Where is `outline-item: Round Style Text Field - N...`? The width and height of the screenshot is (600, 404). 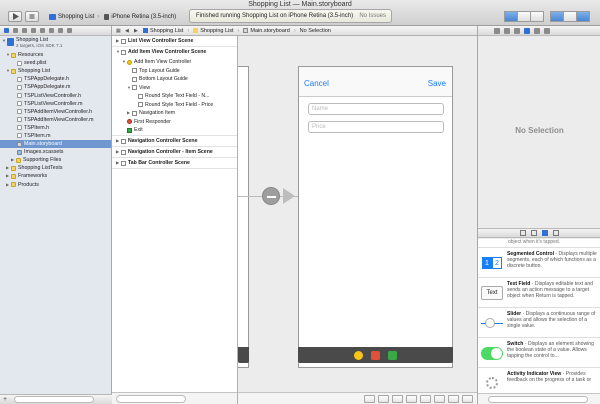 outline-item: Round Style Text Field - N... is located at coordinates (174, 96).